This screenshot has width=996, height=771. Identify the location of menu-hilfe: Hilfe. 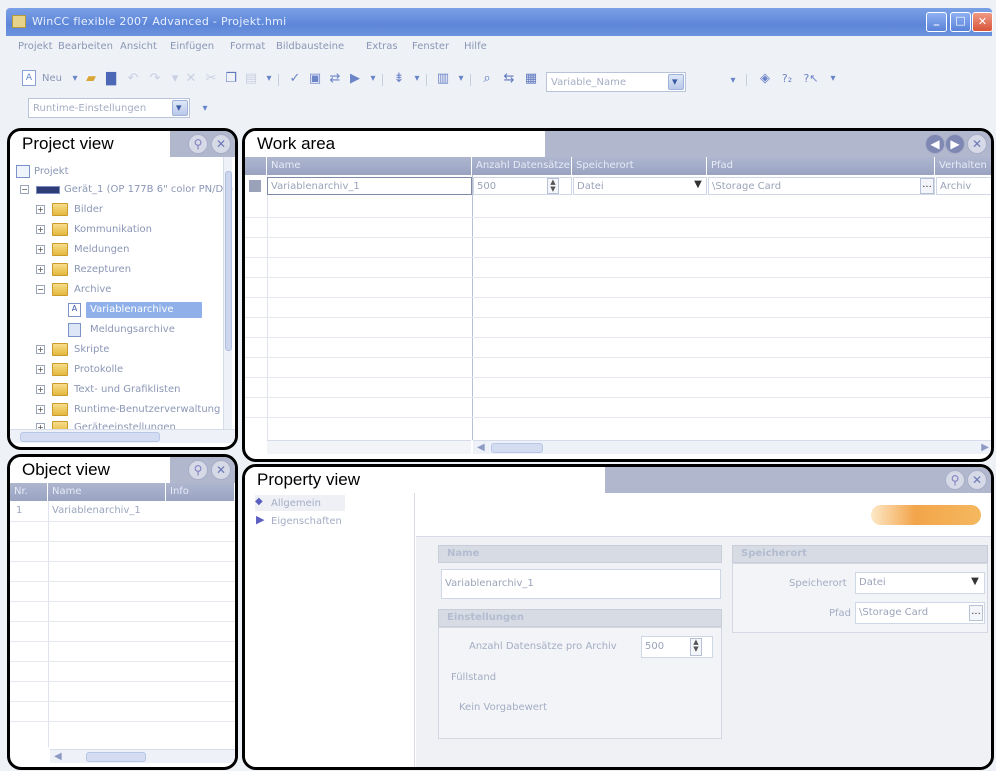
(475, 46).